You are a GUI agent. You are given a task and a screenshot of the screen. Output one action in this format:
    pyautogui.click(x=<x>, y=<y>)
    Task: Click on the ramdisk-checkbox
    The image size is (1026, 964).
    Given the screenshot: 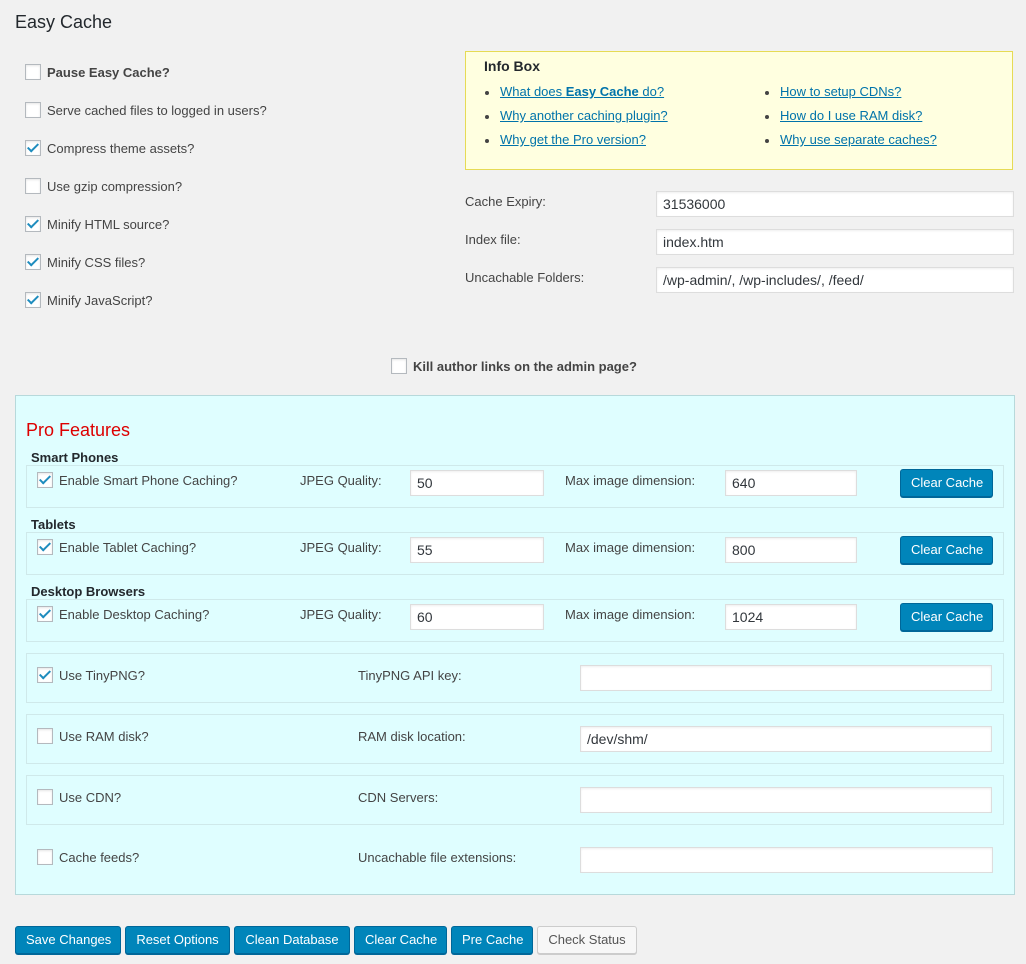 What is the action you would take?
    pyautogui.click(x=45, y=736)
    